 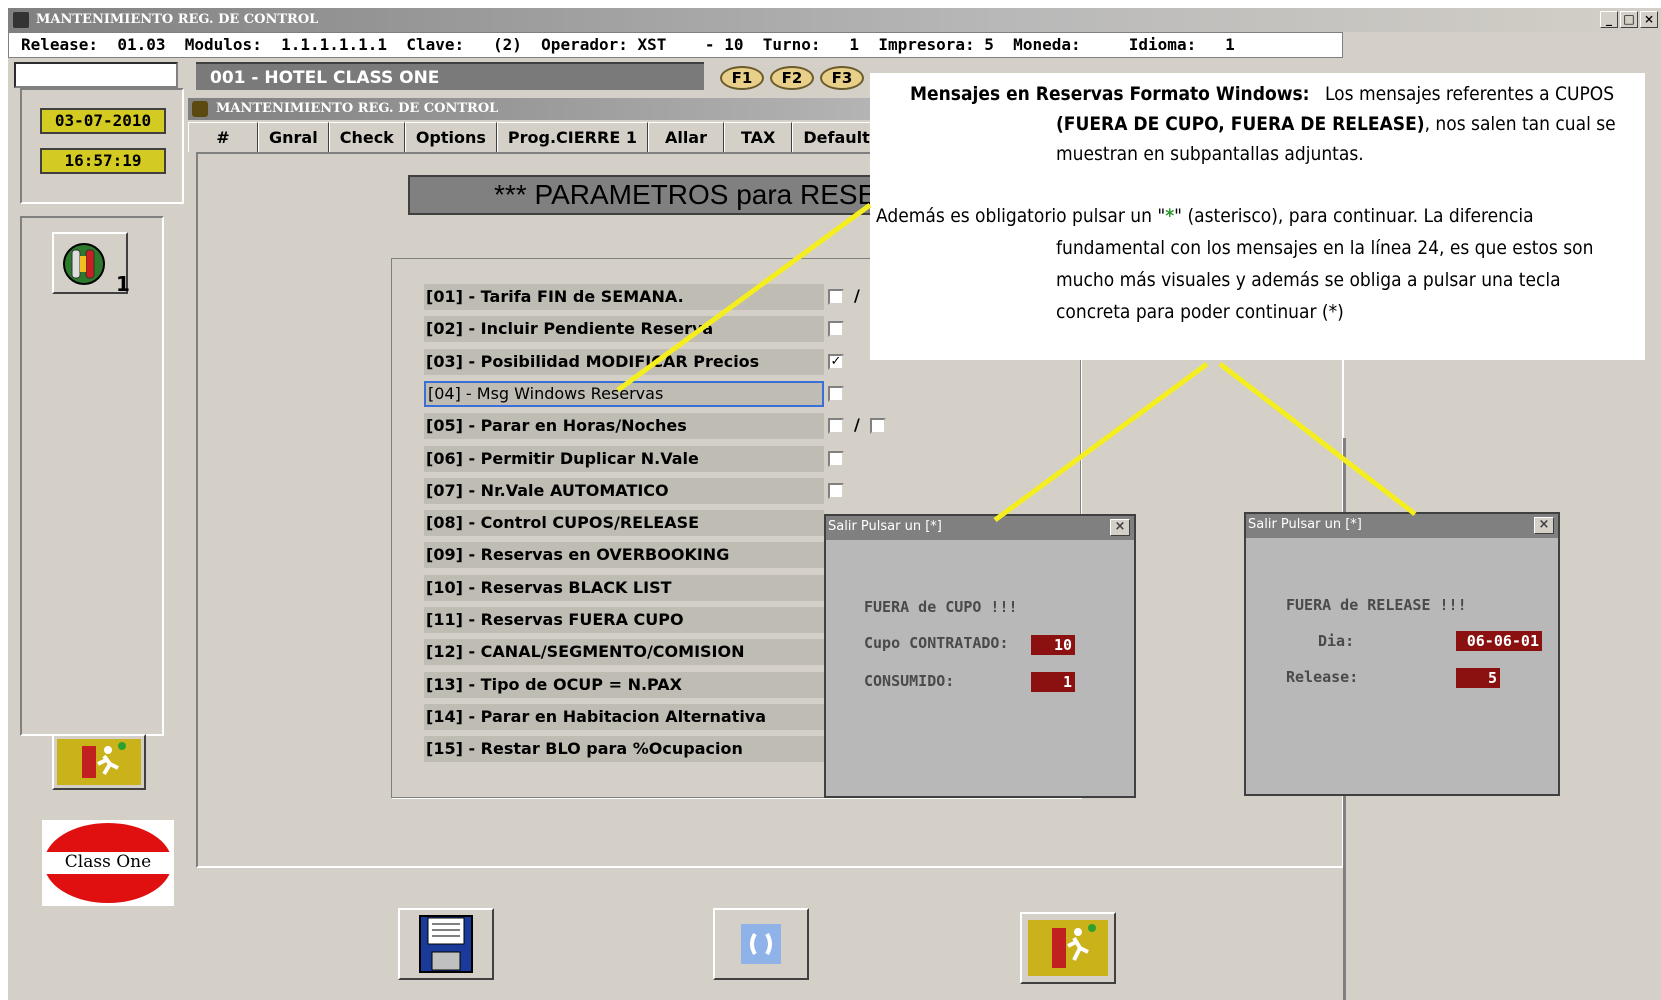 What do you see at coordinates (1170, 216) in the screenshot?
I see `callout-asterisk: *` at bounding box center [1170, 216].